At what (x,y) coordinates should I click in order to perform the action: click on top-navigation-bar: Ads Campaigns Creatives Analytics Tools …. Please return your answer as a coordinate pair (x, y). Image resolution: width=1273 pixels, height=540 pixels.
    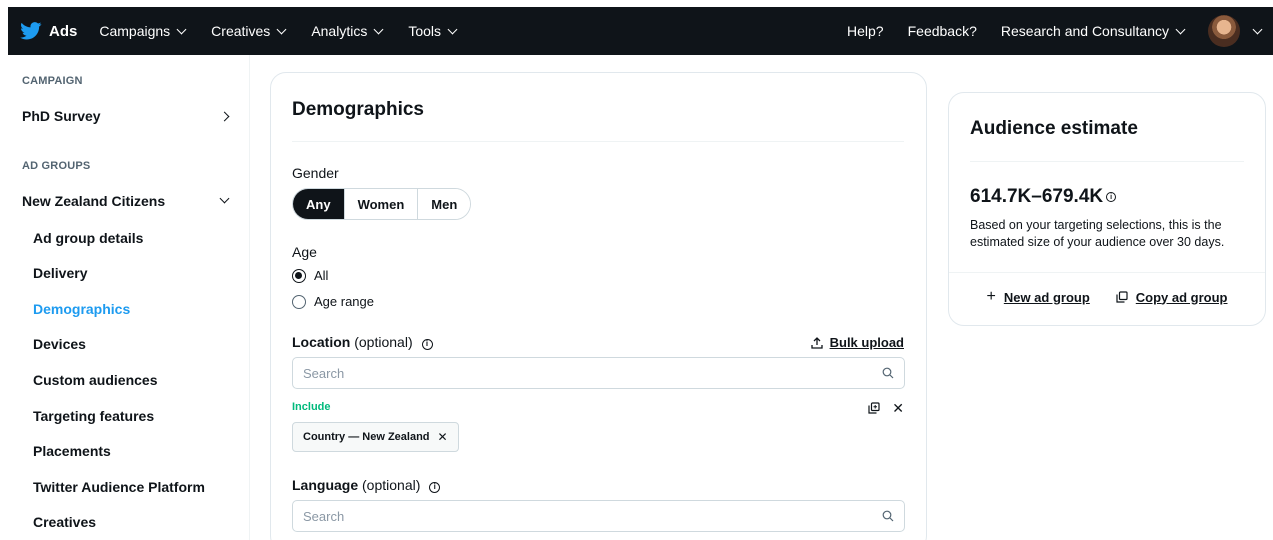
    Looking at the image, I should click on (640, 31).